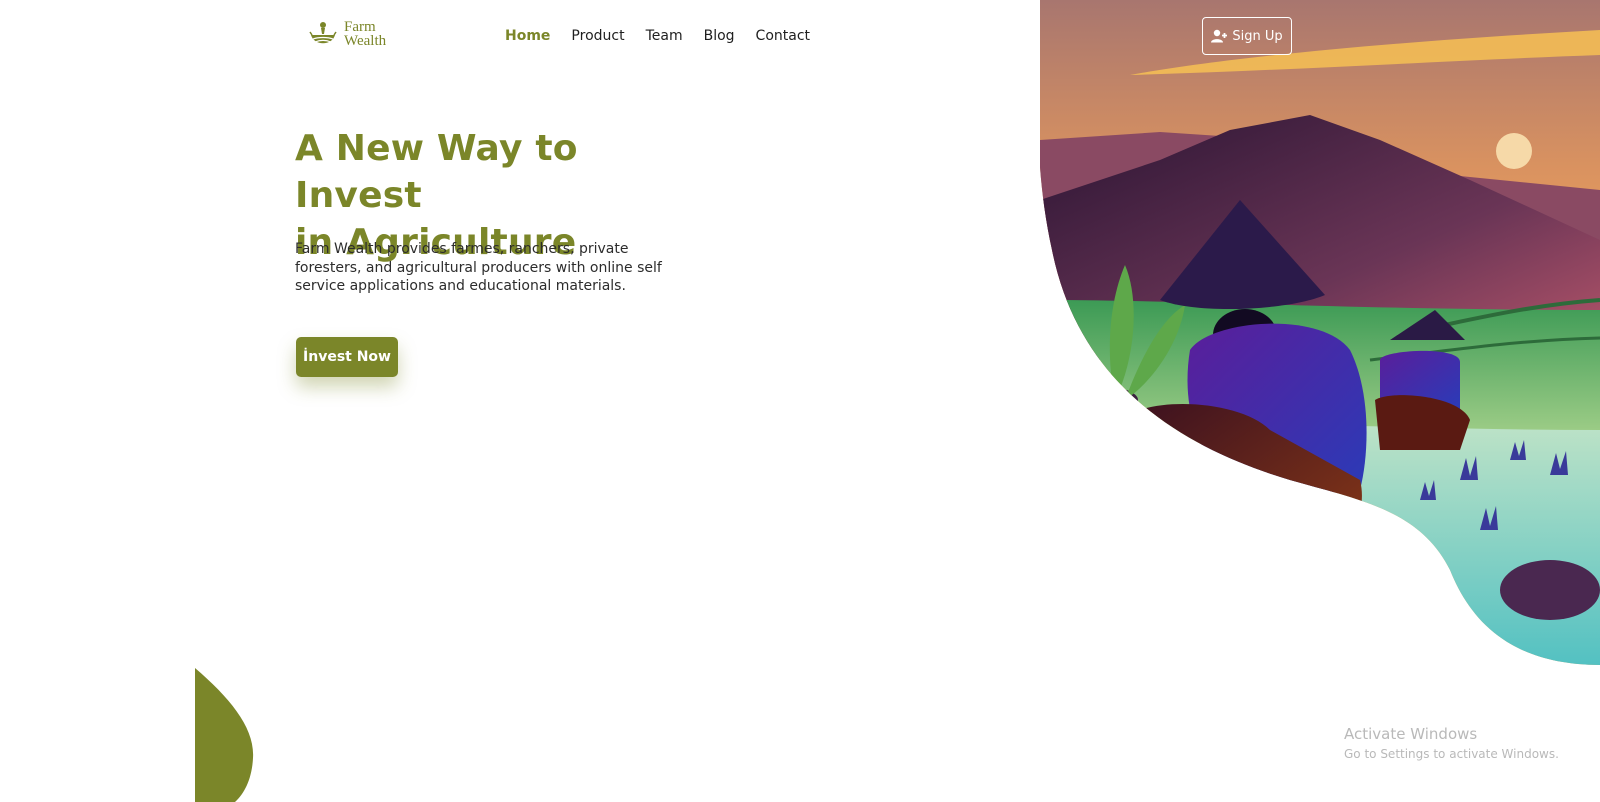 The image size is (1600, 802). What do you see at coordinates (719, 36) in the screenshot?
I see `nav-blog: Blog` at bounding box center [719, 36].